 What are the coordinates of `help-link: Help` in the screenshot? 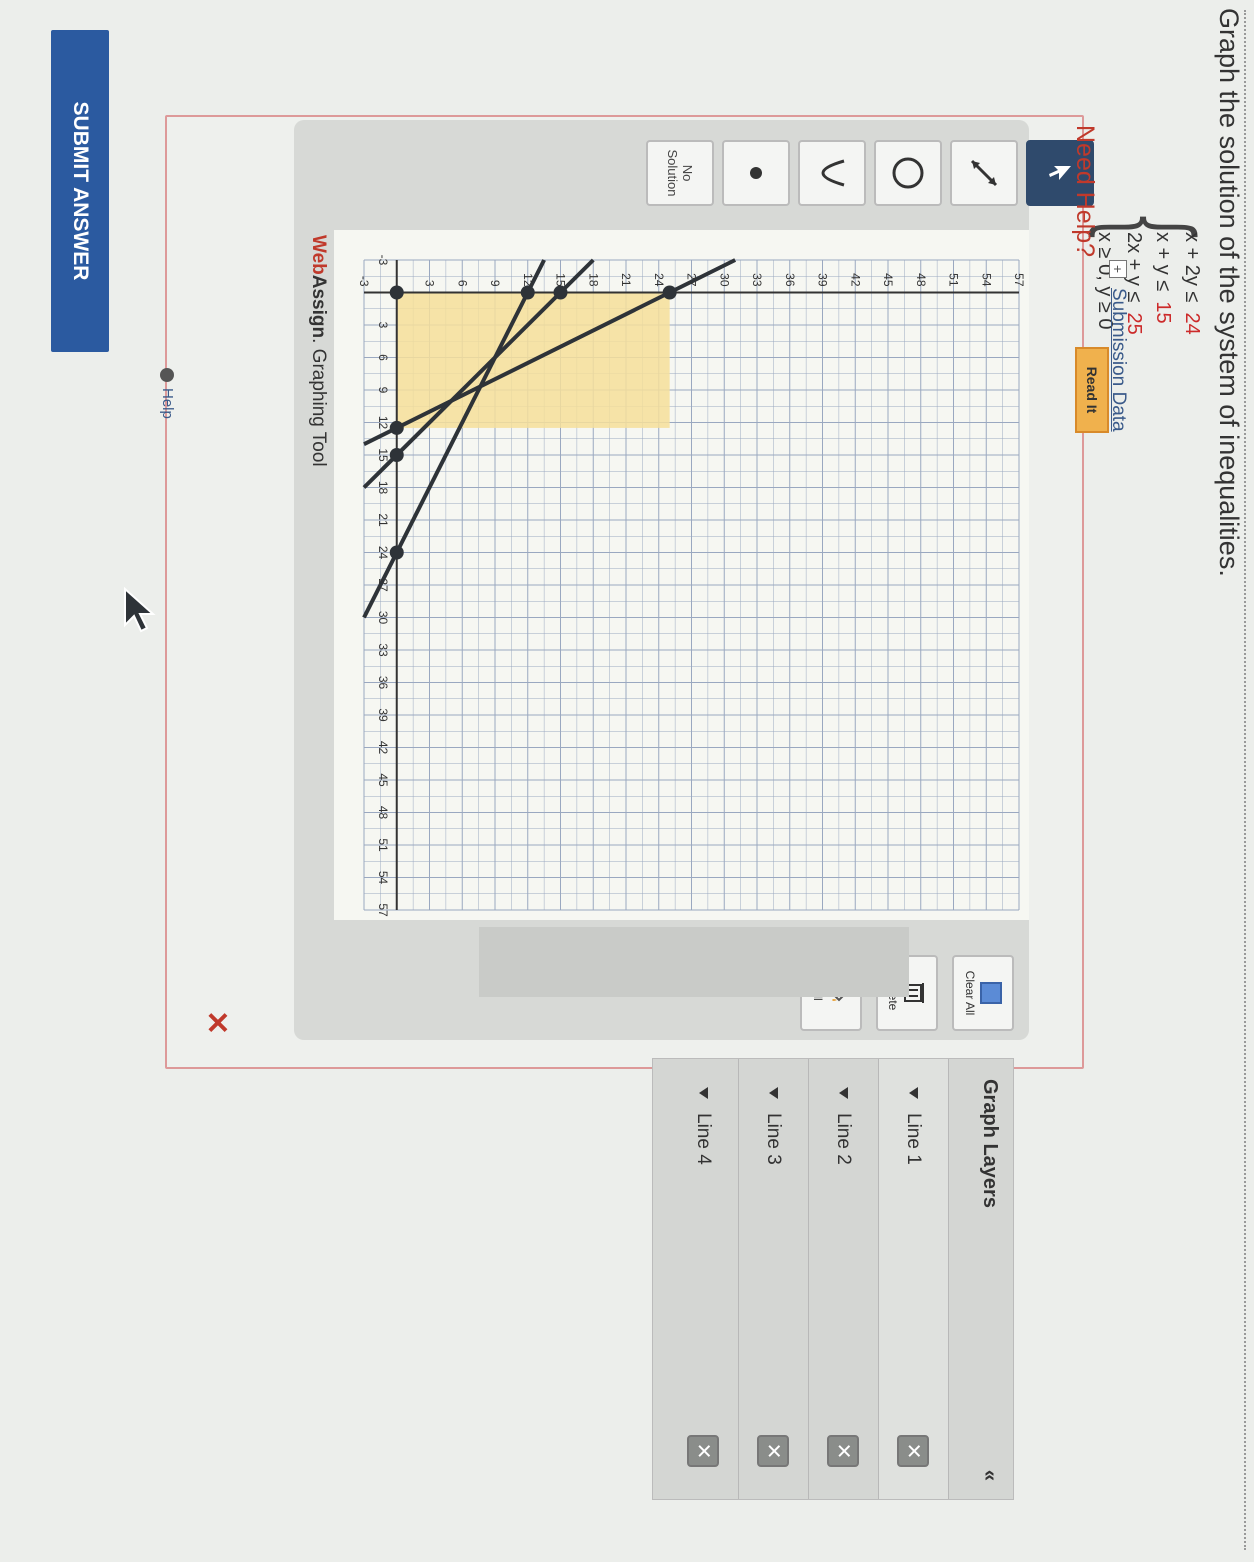 It's located at (167, 393).